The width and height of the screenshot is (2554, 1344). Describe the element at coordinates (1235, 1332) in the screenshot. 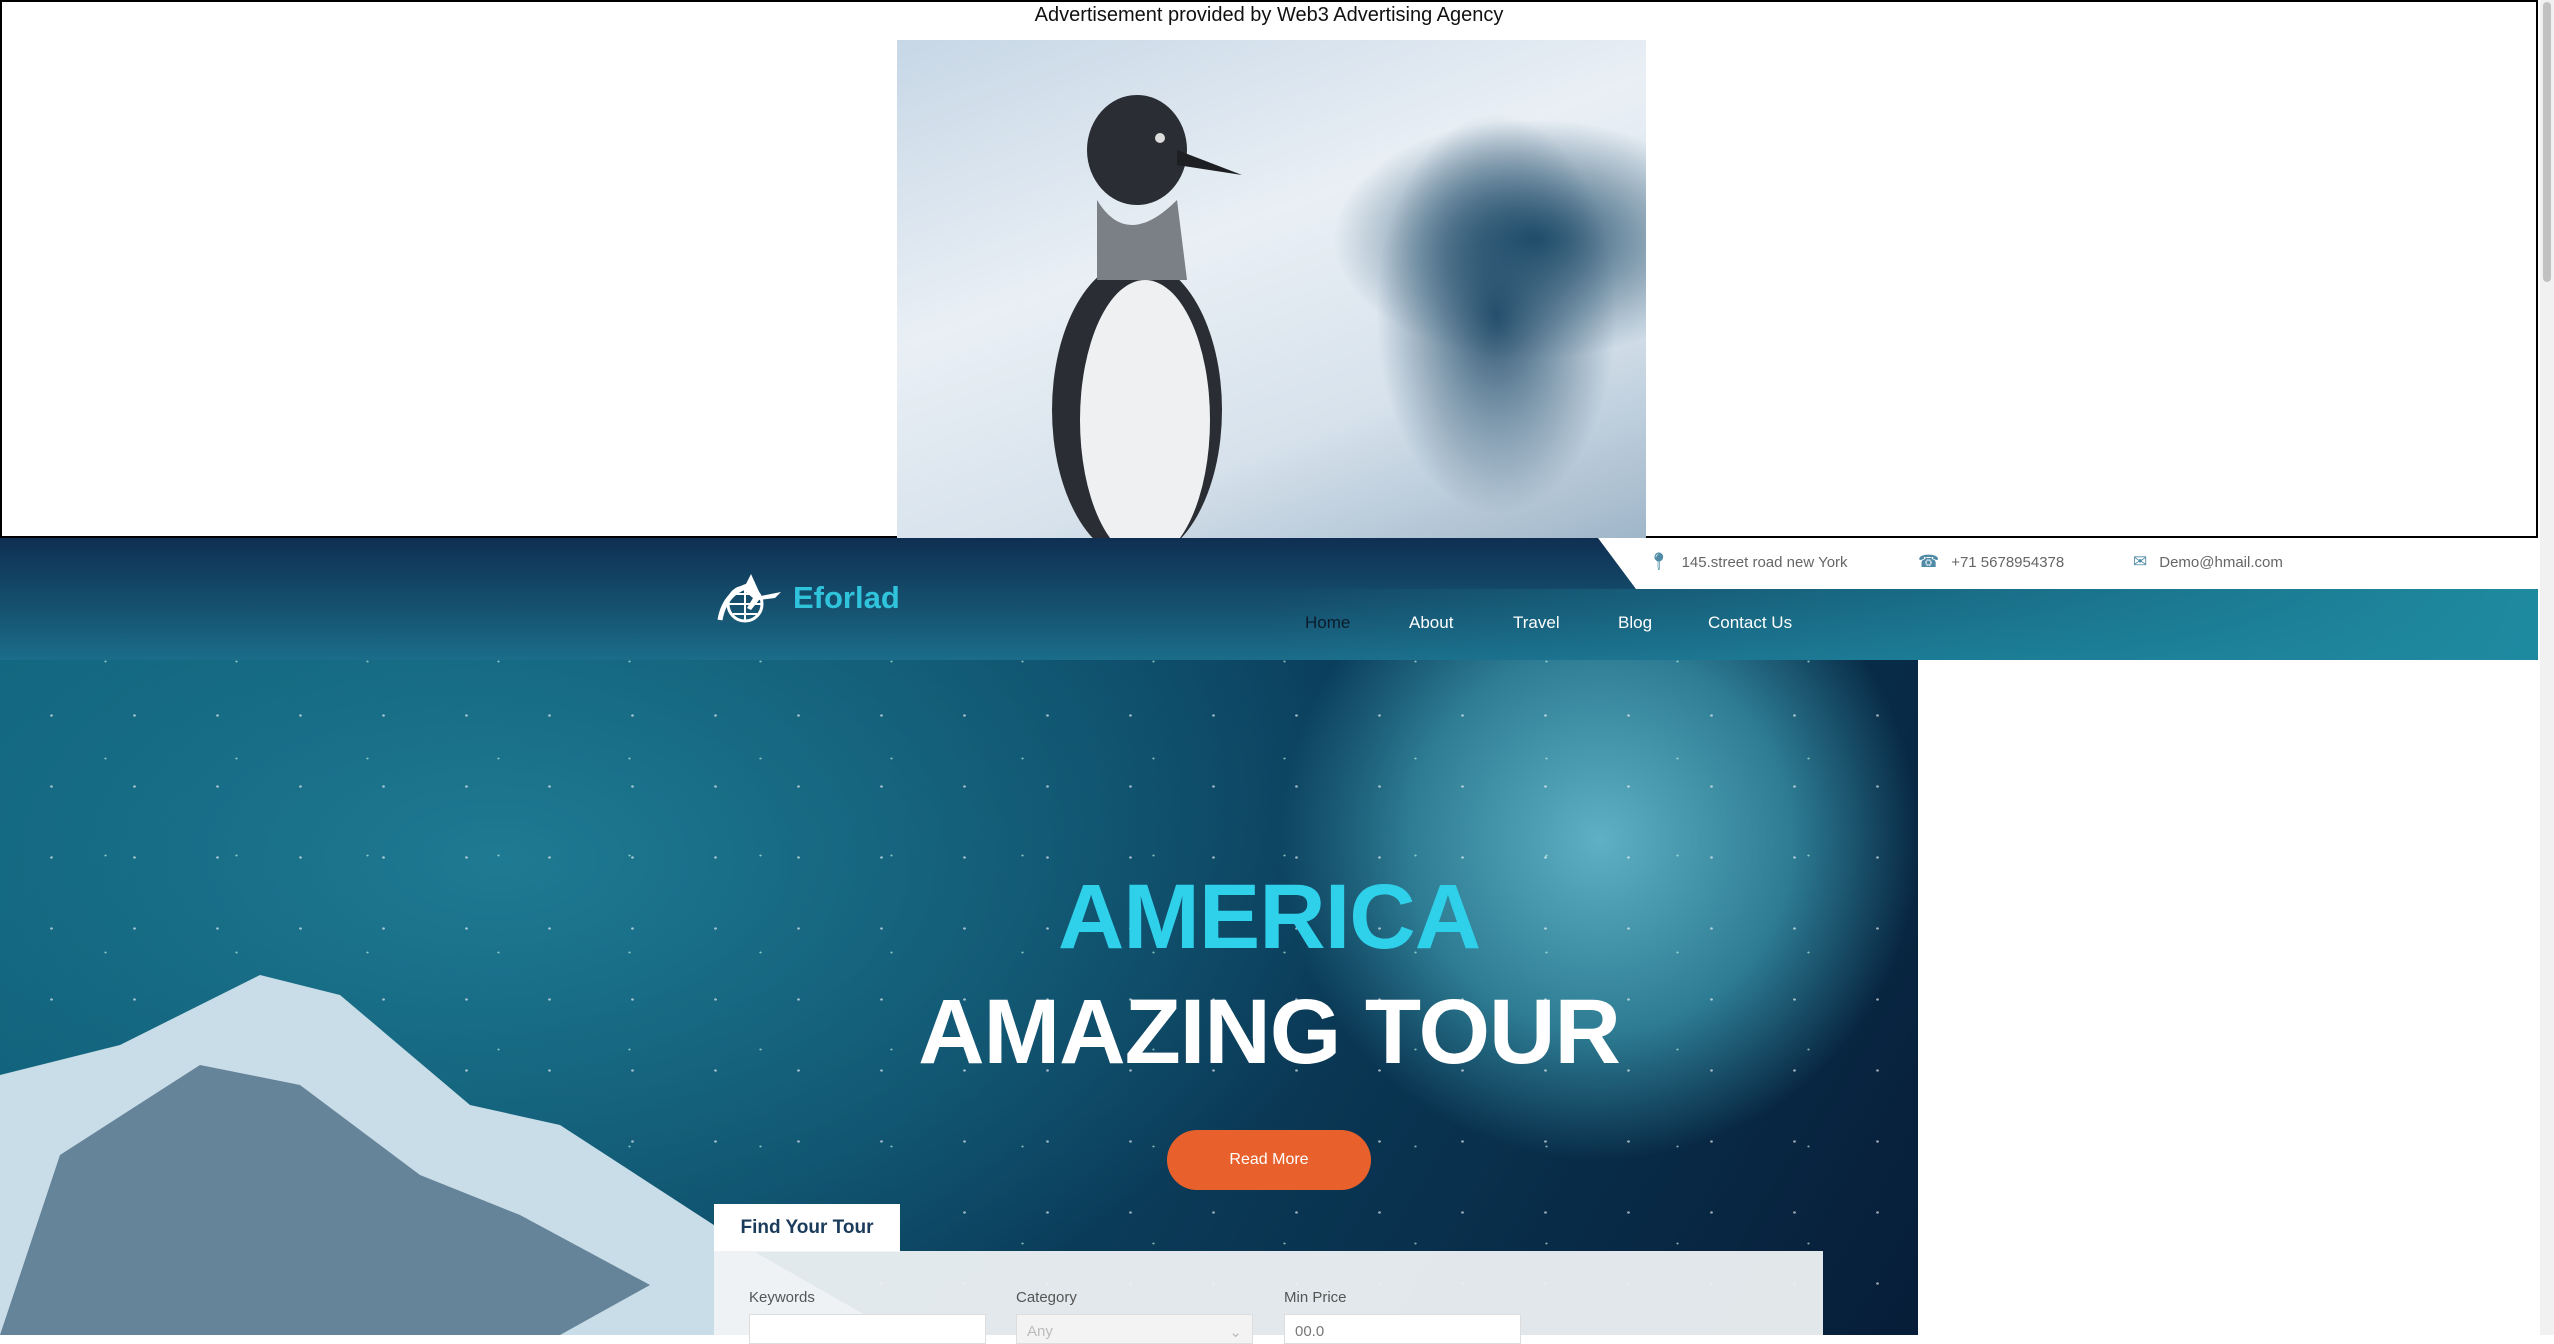

I see `chevron-down-icon: ⌄` at that location.